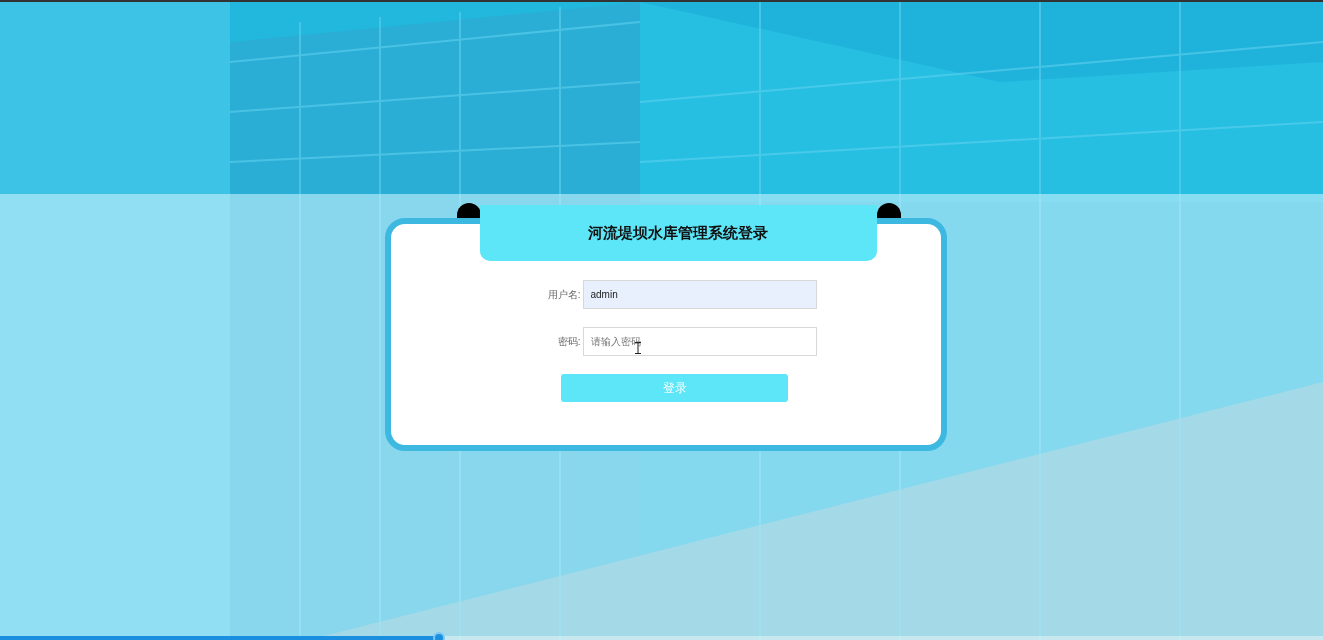 This screenshot has width=1323, height=640. Describe the element at coordinates (699, 294) in the screenshot. I see `input-field: admin` at that location.